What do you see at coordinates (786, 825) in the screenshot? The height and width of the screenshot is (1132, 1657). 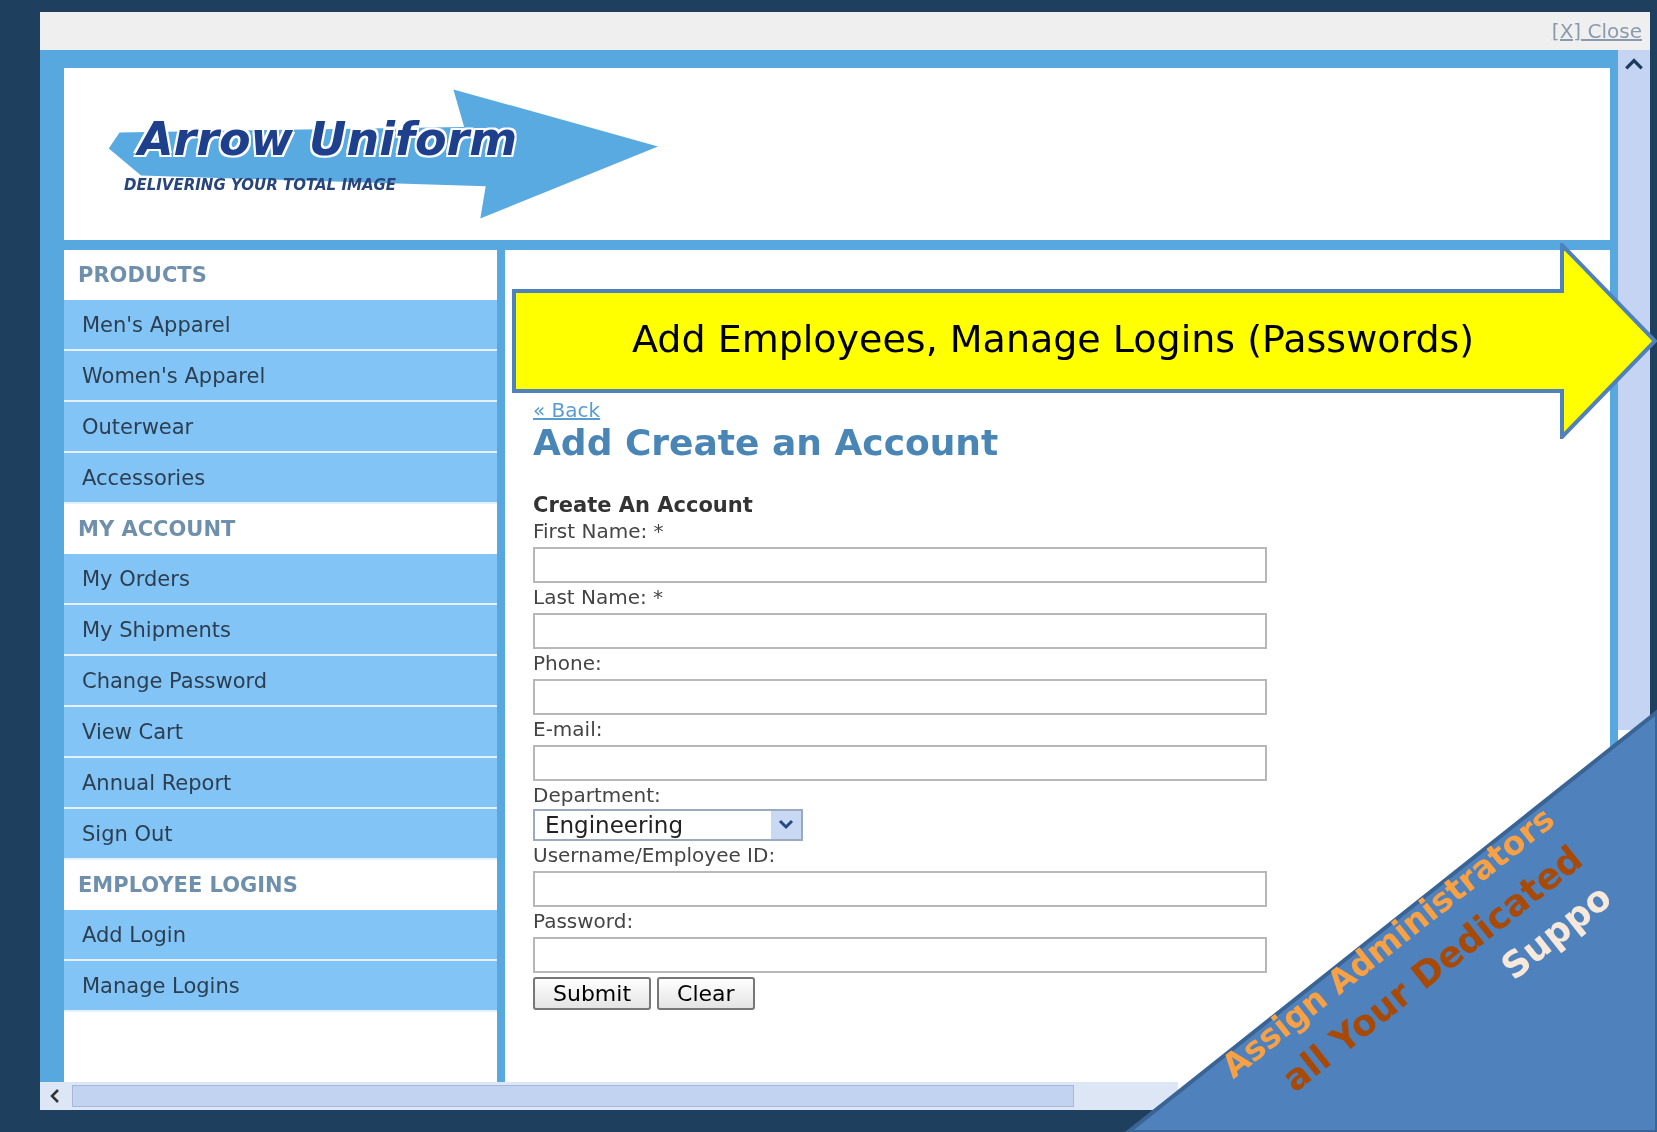 I see `caret-icon` at bounding box center [786, 825].